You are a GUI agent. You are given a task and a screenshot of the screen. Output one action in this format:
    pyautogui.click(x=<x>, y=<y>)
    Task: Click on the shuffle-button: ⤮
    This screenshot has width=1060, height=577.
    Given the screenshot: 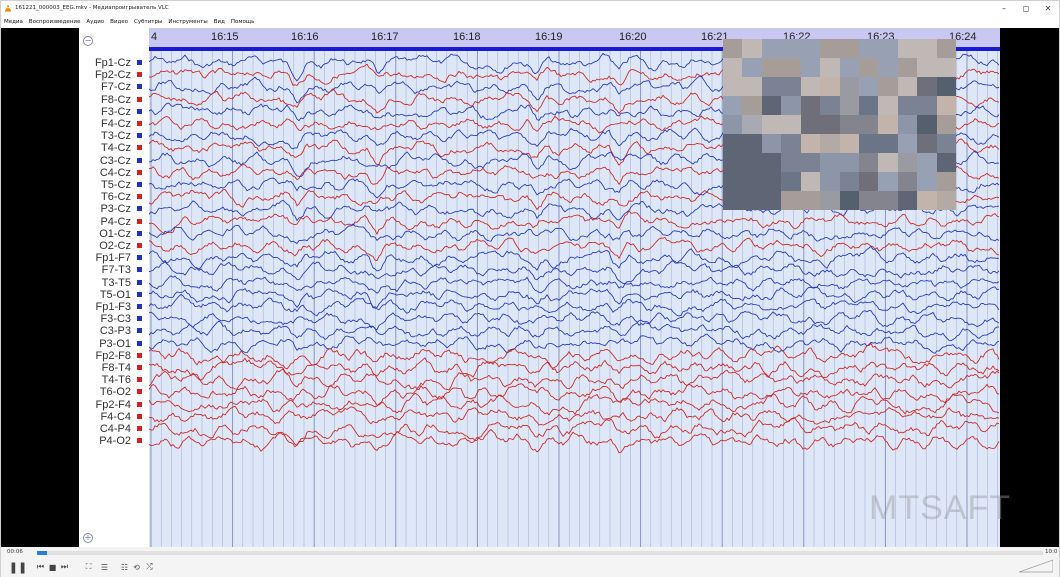 What is the action you would take?
    pyautogui.click(x=149, y=567)
    